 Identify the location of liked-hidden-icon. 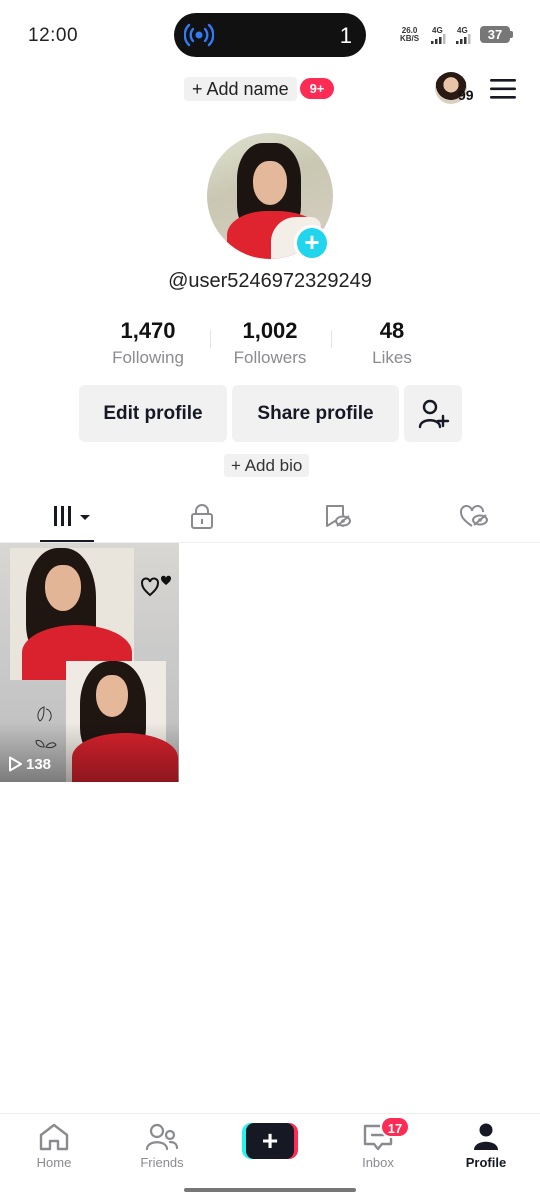
(474, 516).